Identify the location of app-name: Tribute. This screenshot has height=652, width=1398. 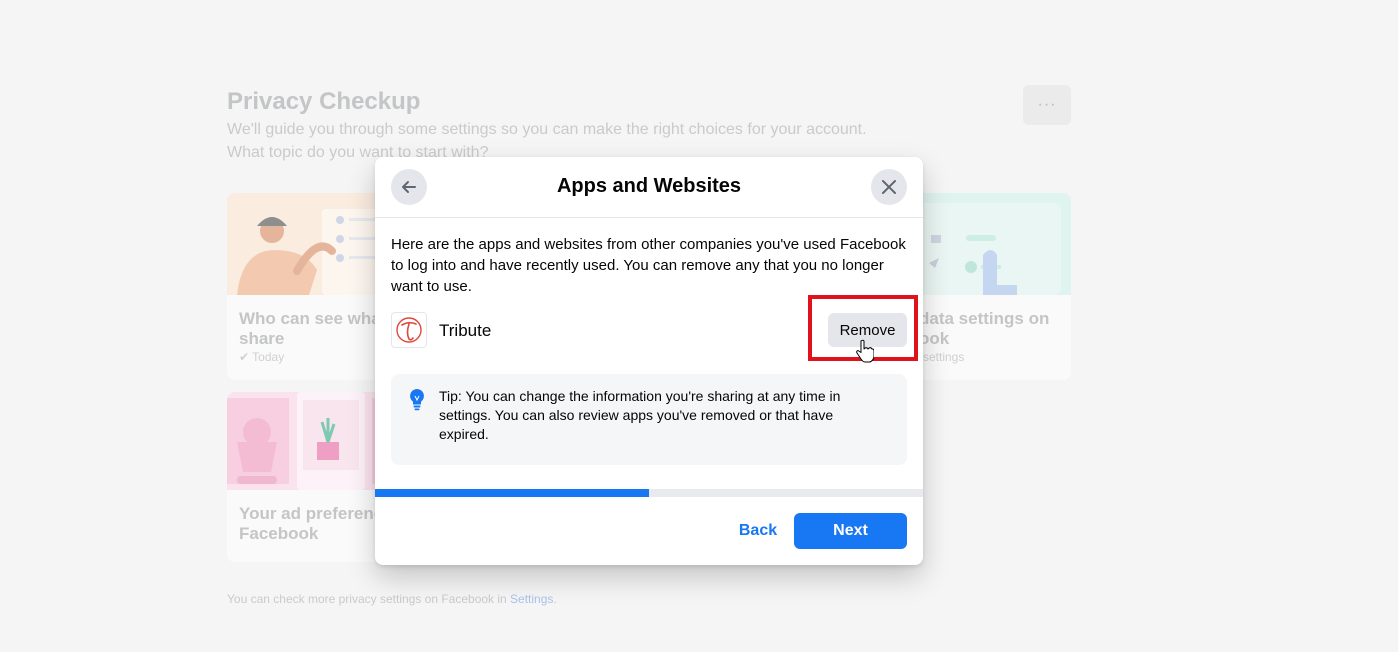
(465, 330).